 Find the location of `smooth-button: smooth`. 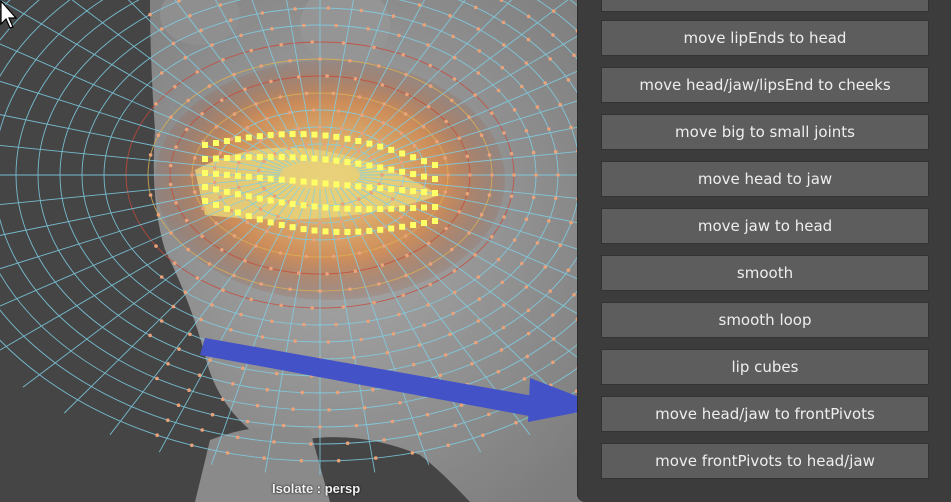

smooth-button: smooth is located at coordinates (765, 273).